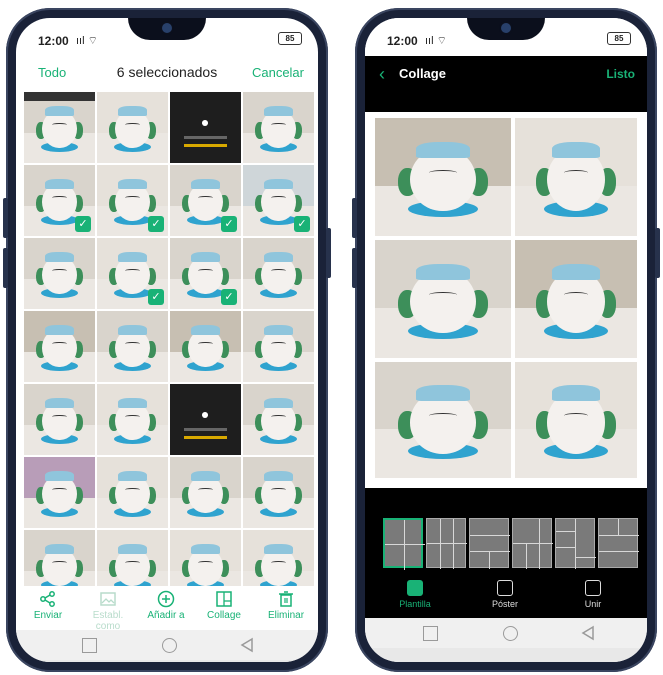  Describe the element at coordinates (302, 224) in the screenshot. I see `selected-check-icon: ✓` at that location.